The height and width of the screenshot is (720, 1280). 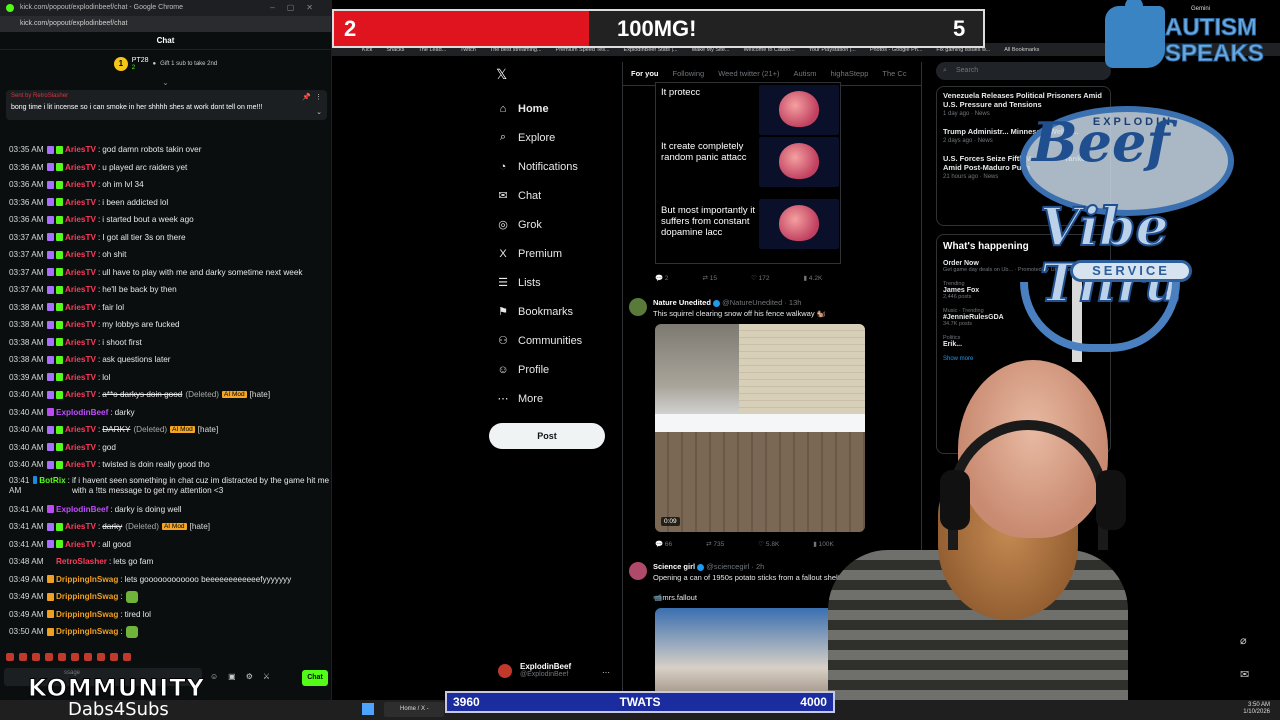 What do you see at coordinates (318, 97) in the screenshot?
I see `more-icon: ⋮` at bounding box center [318, 97].